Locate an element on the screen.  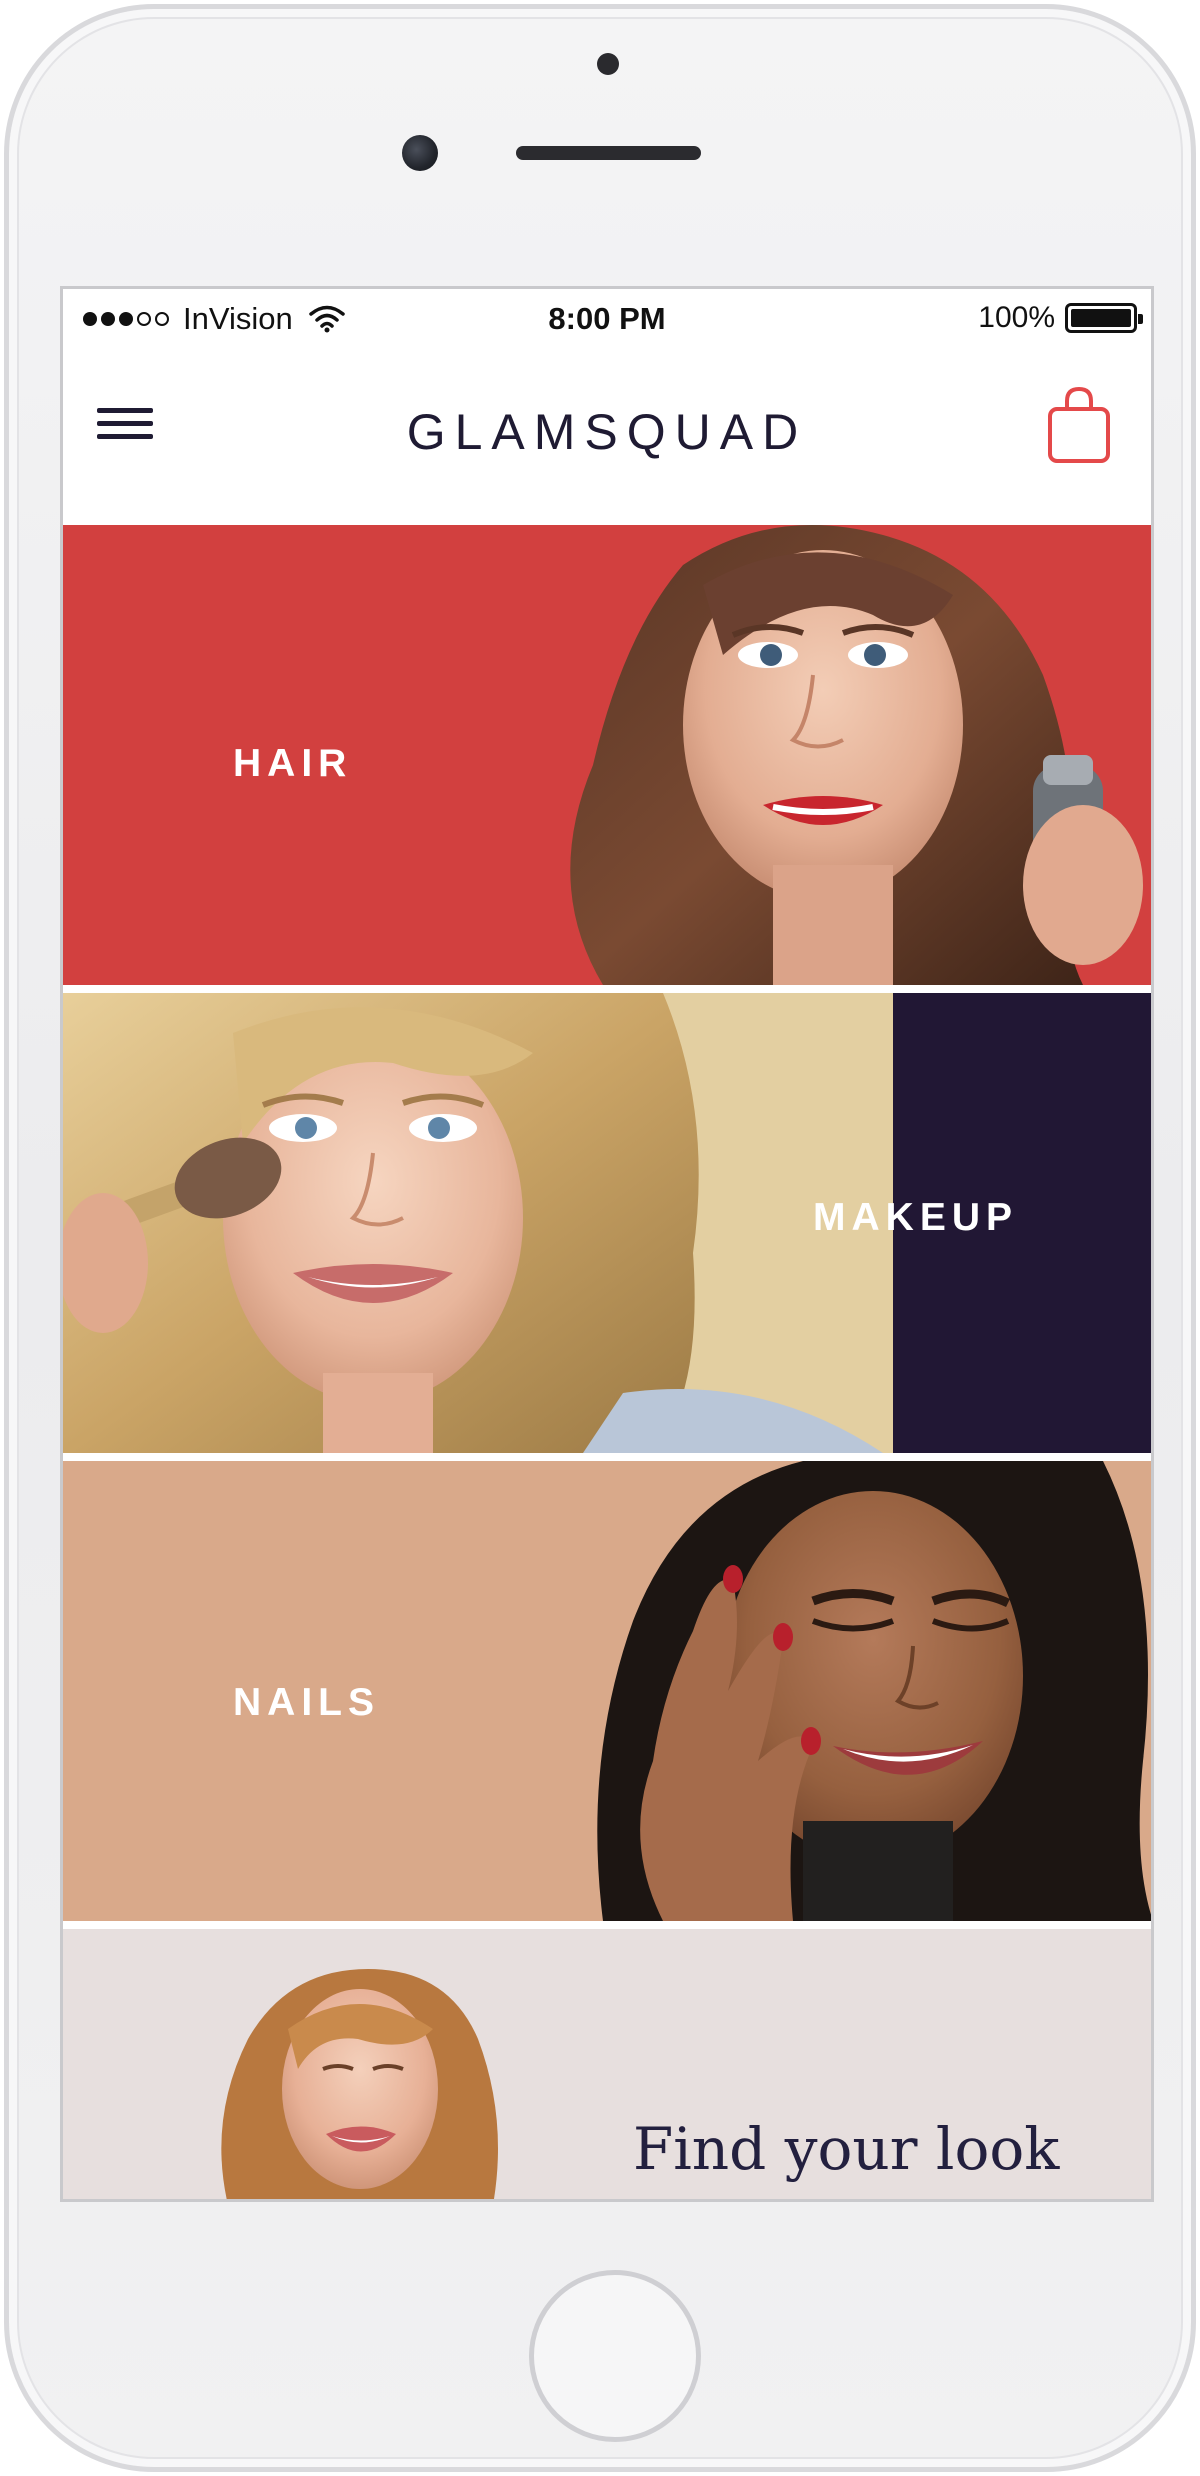
category-label-hair: HAIR is located at coordinates (293, 763).